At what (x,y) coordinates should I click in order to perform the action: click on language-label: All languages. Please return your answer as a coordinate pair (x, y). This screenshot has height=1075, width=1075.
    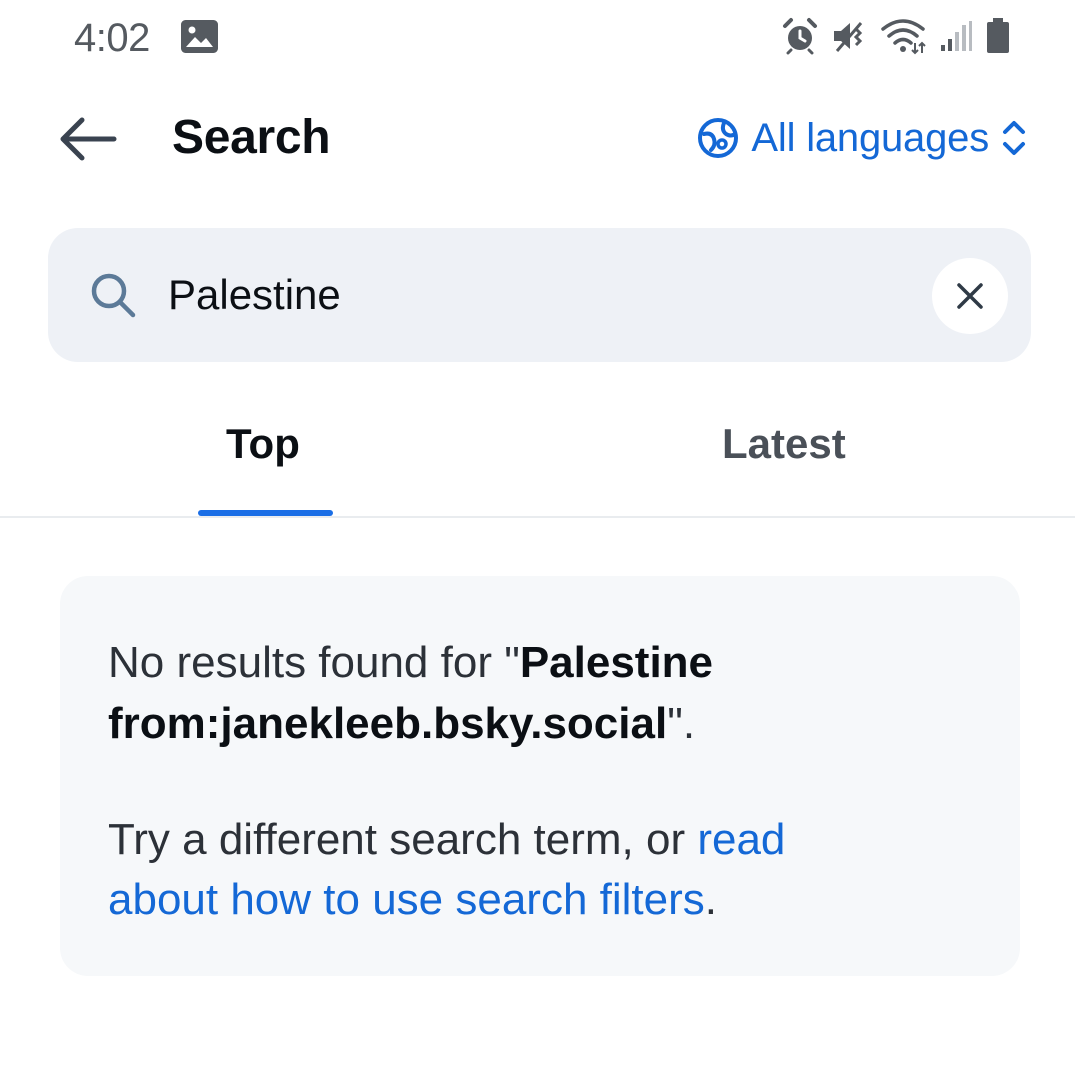
    Looking at the image, I should click on (870, 137).